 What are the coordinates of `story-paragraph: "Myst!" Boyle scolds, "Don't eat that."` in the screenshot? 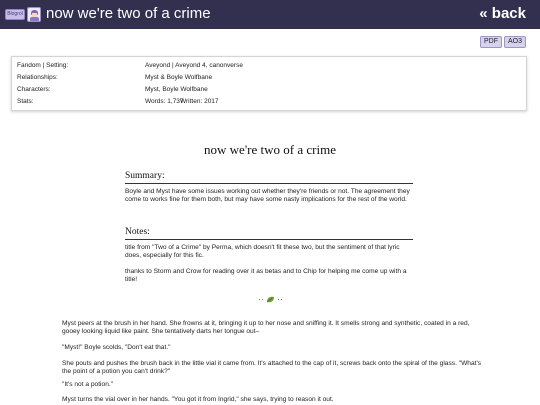 It's located at (116, 347).